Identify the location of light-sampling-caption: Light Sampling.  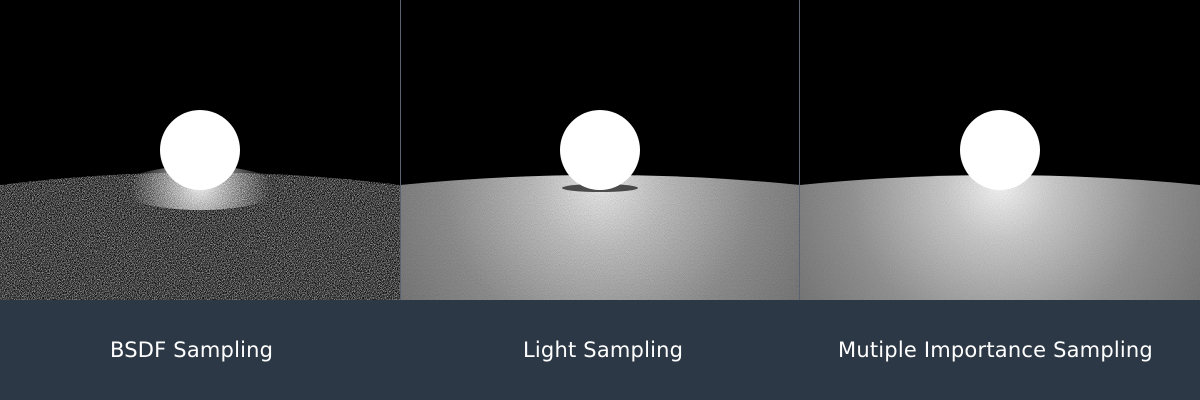
(603, 350).